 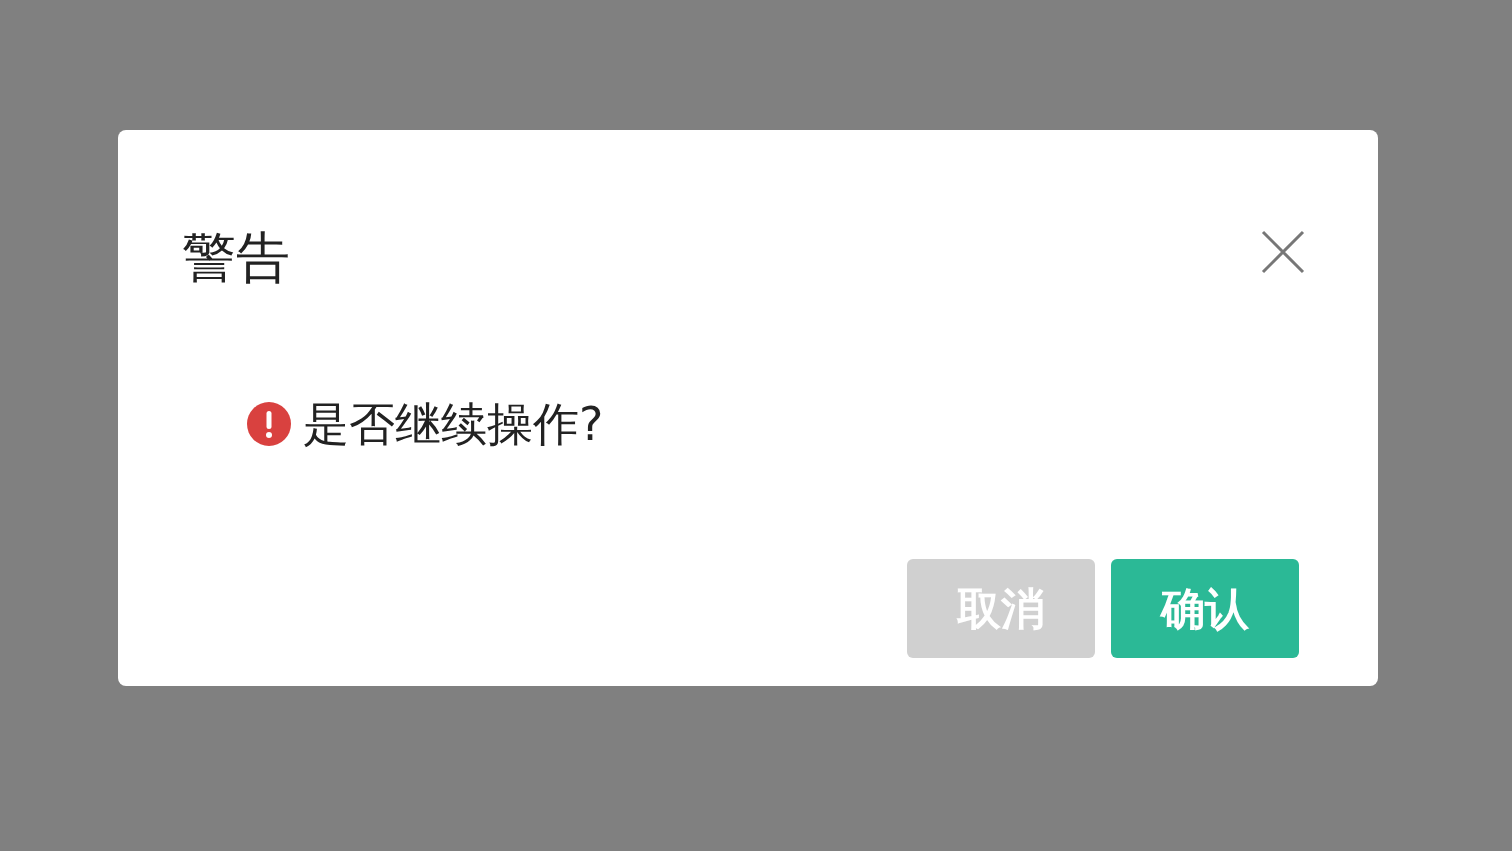 I want to click on error-icon, so click(x=269, y=424).